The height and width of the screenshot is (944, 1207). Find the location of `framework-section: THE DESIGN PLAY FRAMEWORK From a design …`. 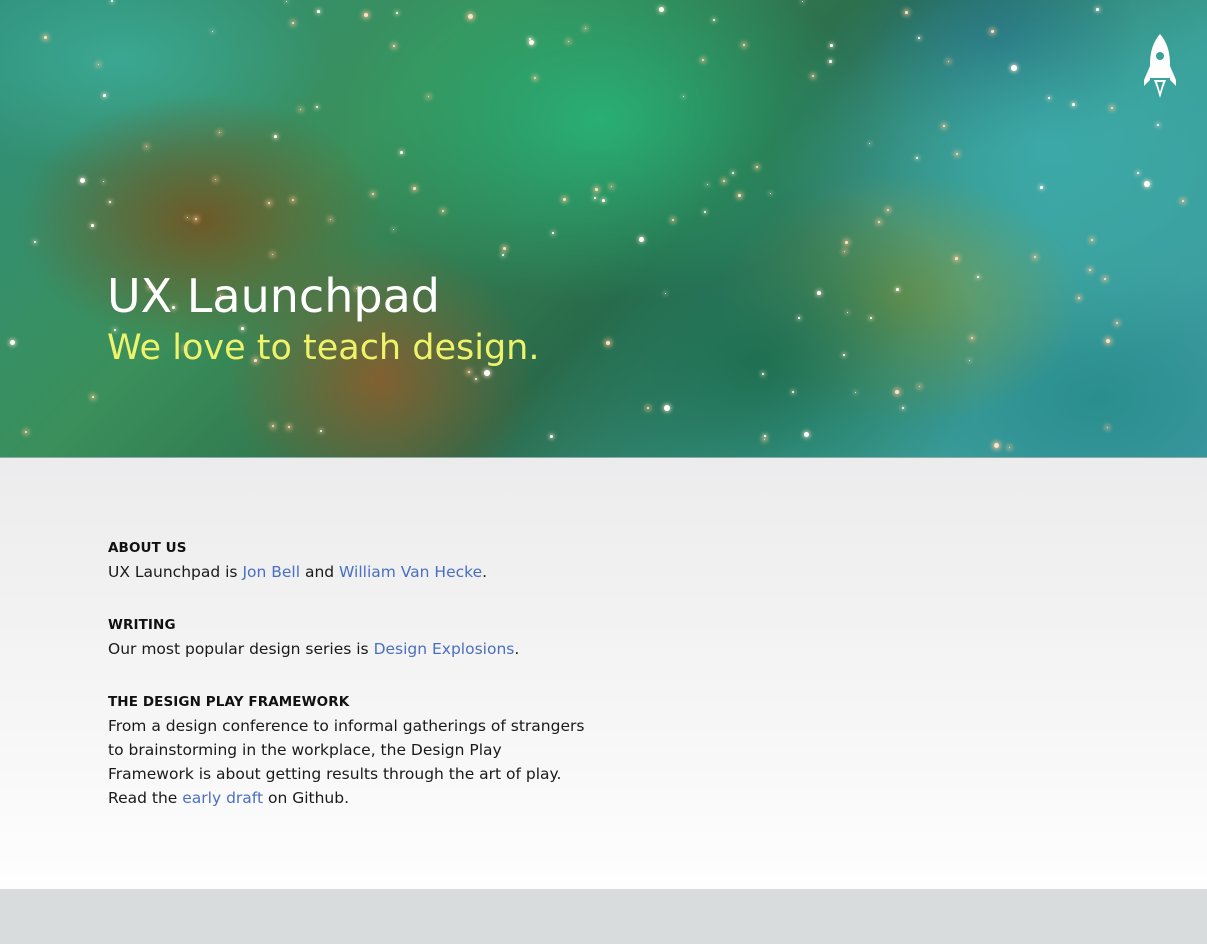

framework-section: THE DESIGN PLAY FRAMEWORK From a design … is located at coordinates (348, 751).